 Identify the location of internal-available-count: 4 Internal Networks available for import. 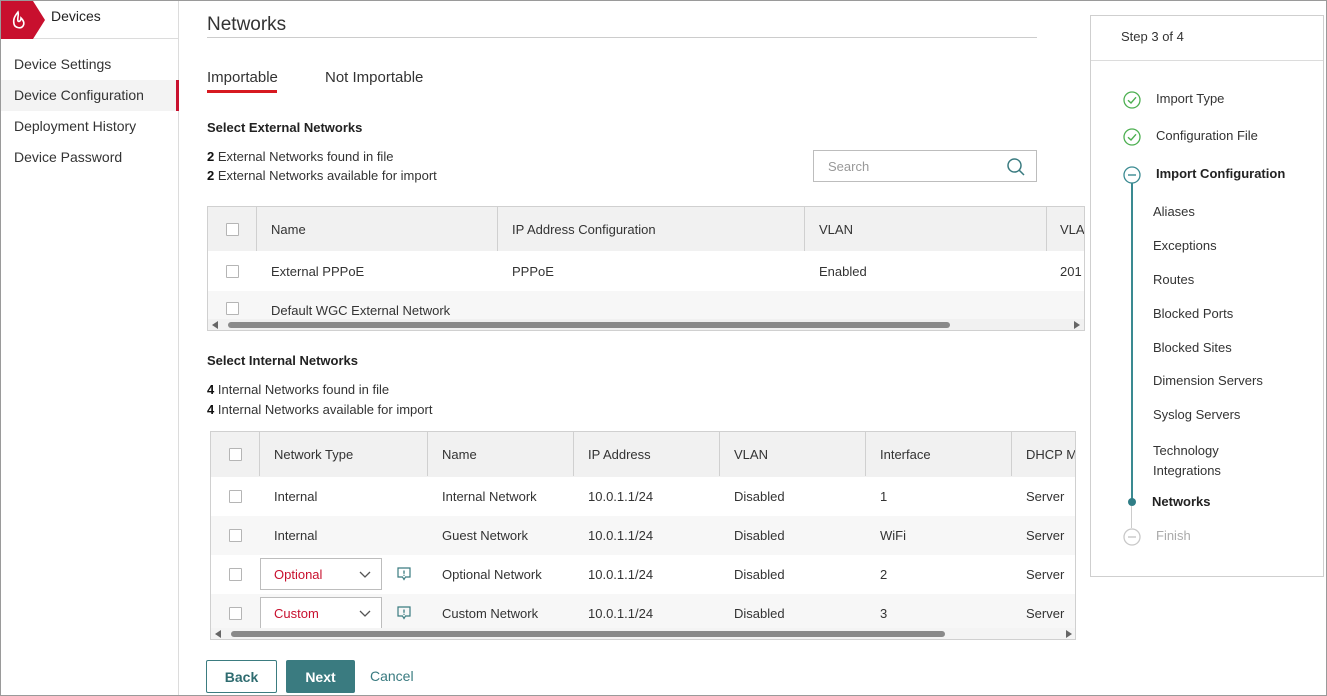
(319, 409).